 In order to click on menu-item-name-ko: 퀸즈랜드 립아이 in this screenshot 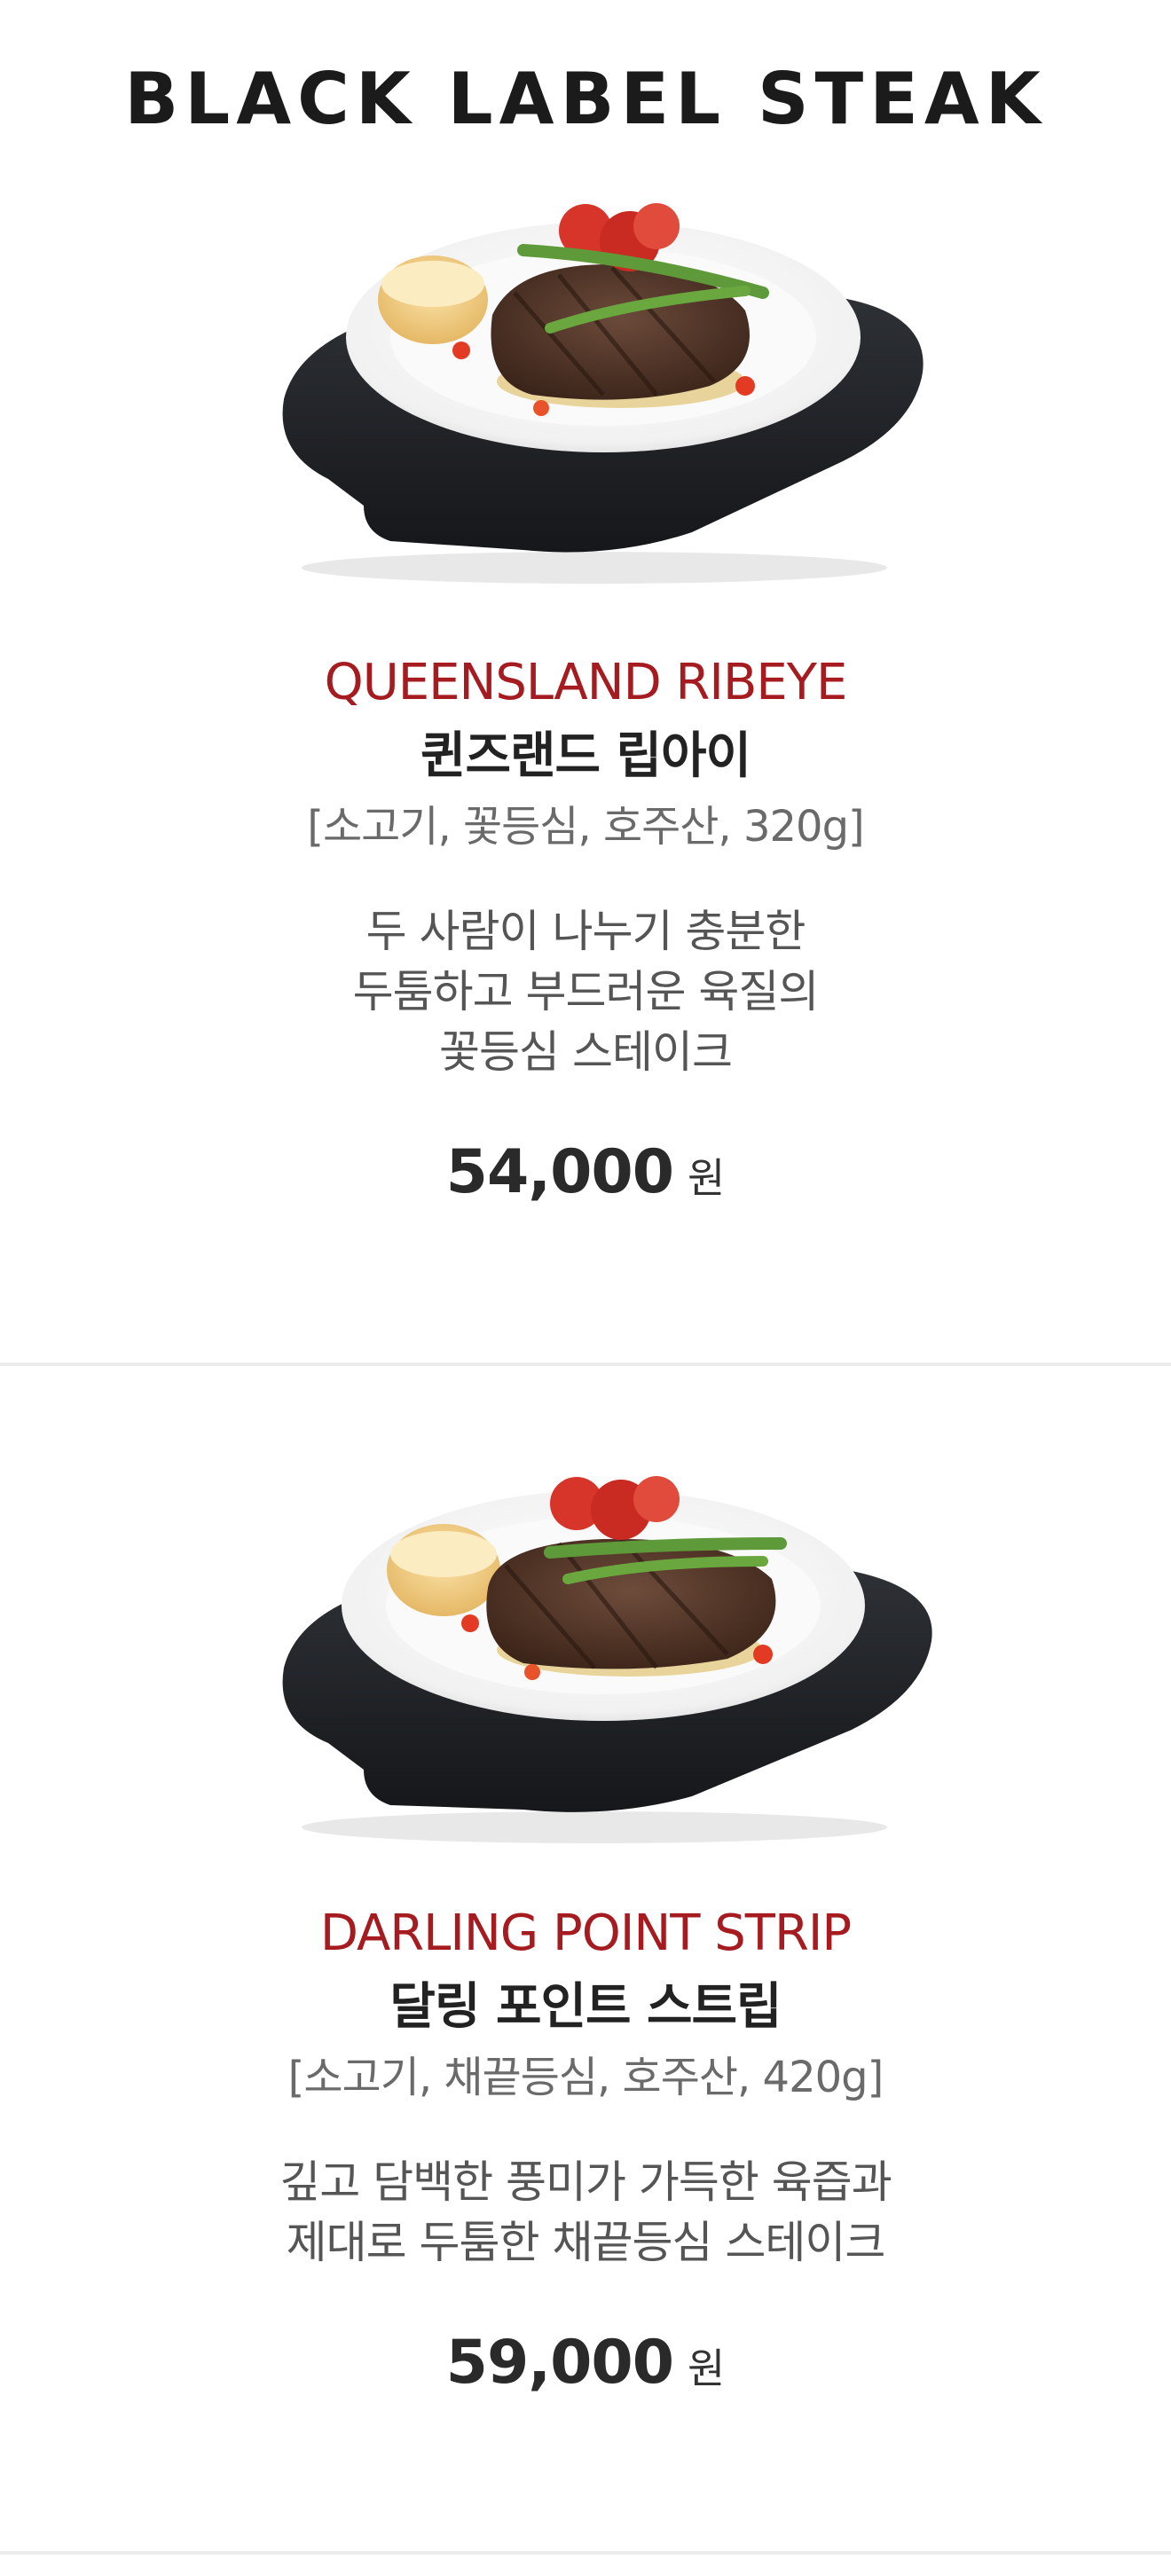, I will do `click(586, 756)`.